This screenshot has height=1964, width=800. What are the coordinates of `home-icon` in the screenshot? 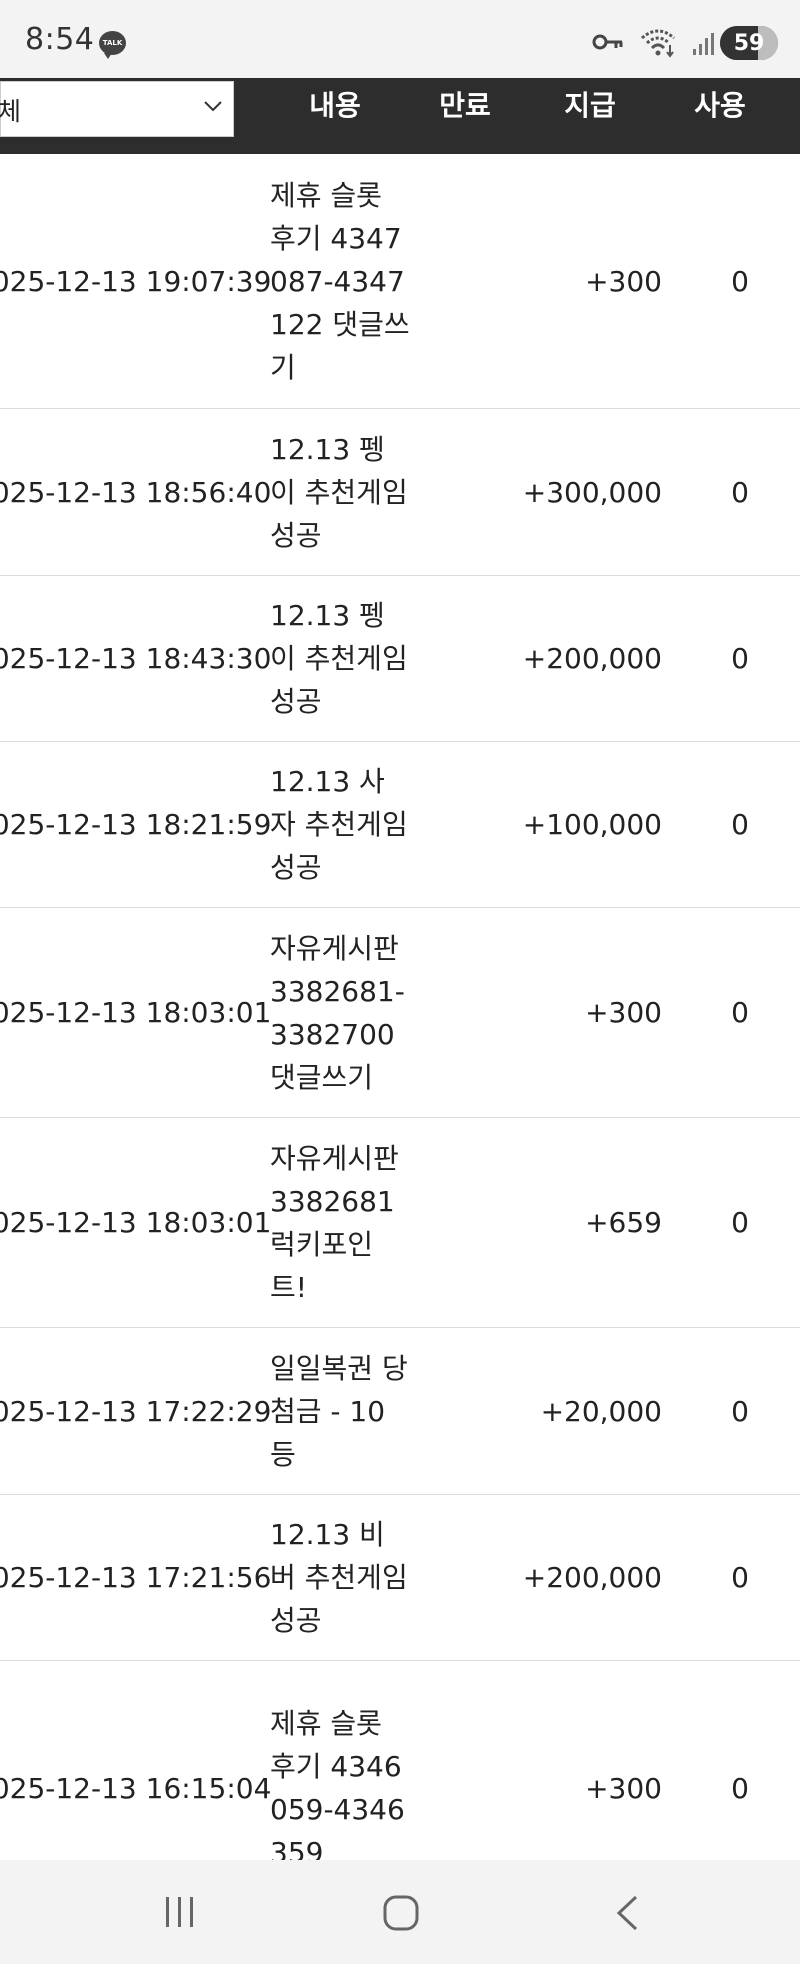 It's located at (401, 1913).